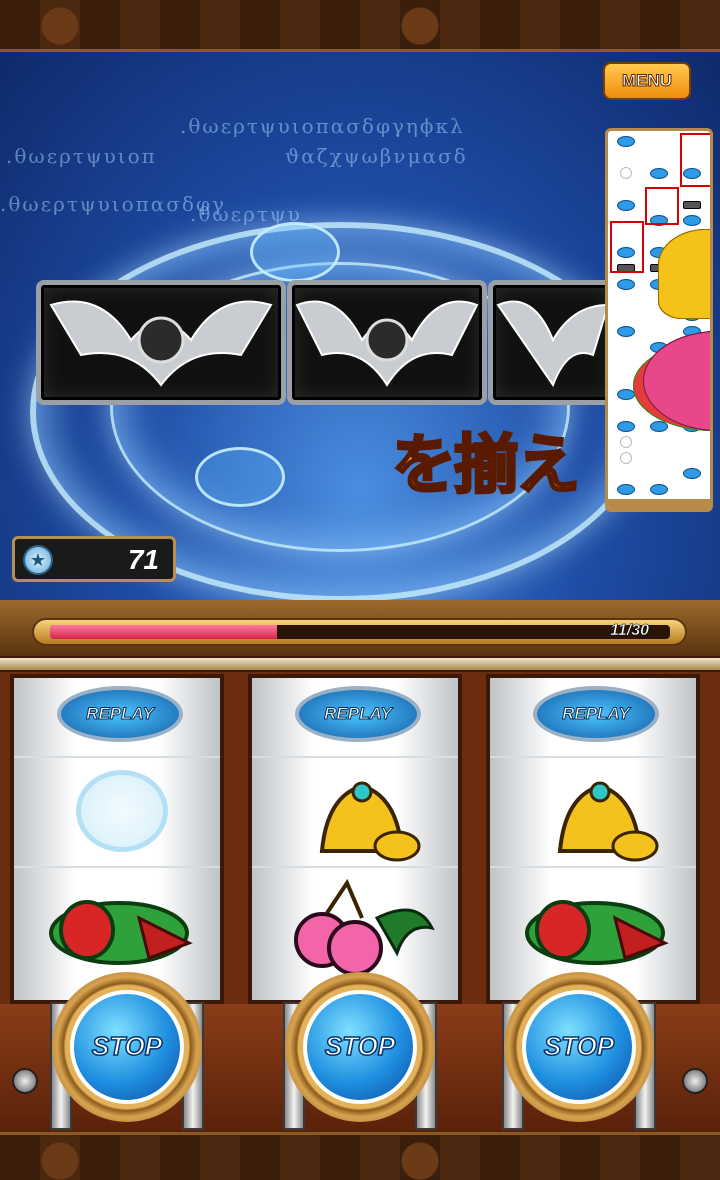  What do you see at coordinates (360, 26) in the screenshot?
I see `top-gear-bar` at bounding box center [360, 26].